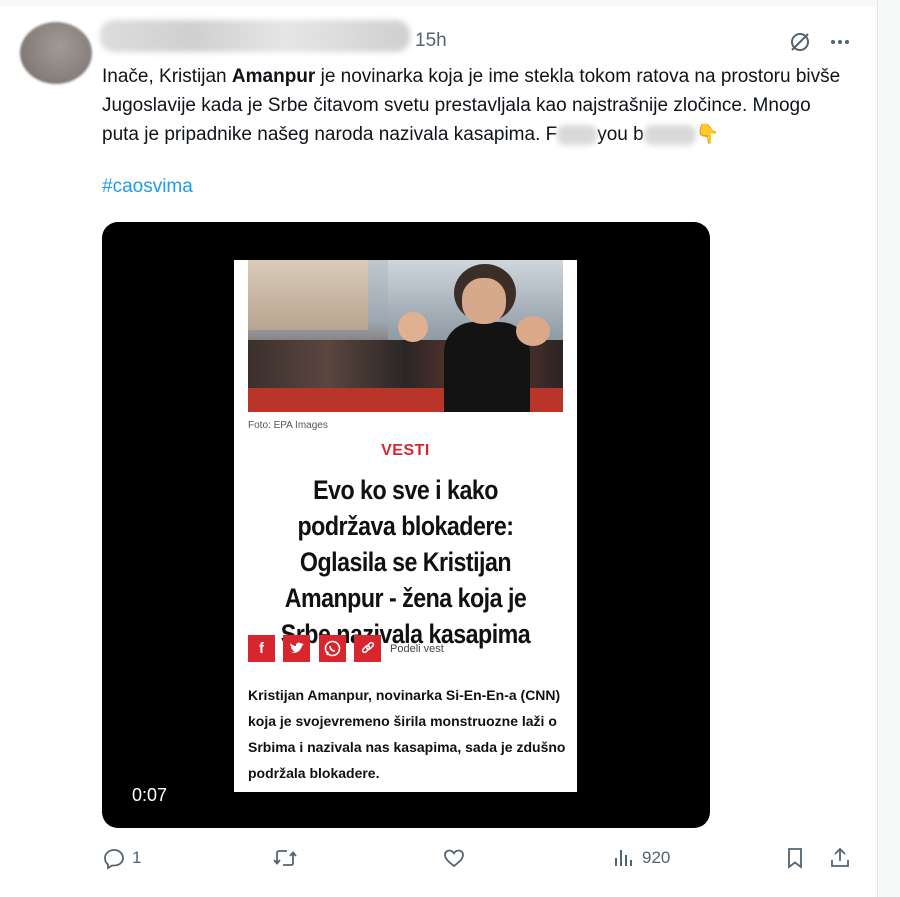 The image size is (900, 897). I want to click on bookmark-icon, so click(795, 858).